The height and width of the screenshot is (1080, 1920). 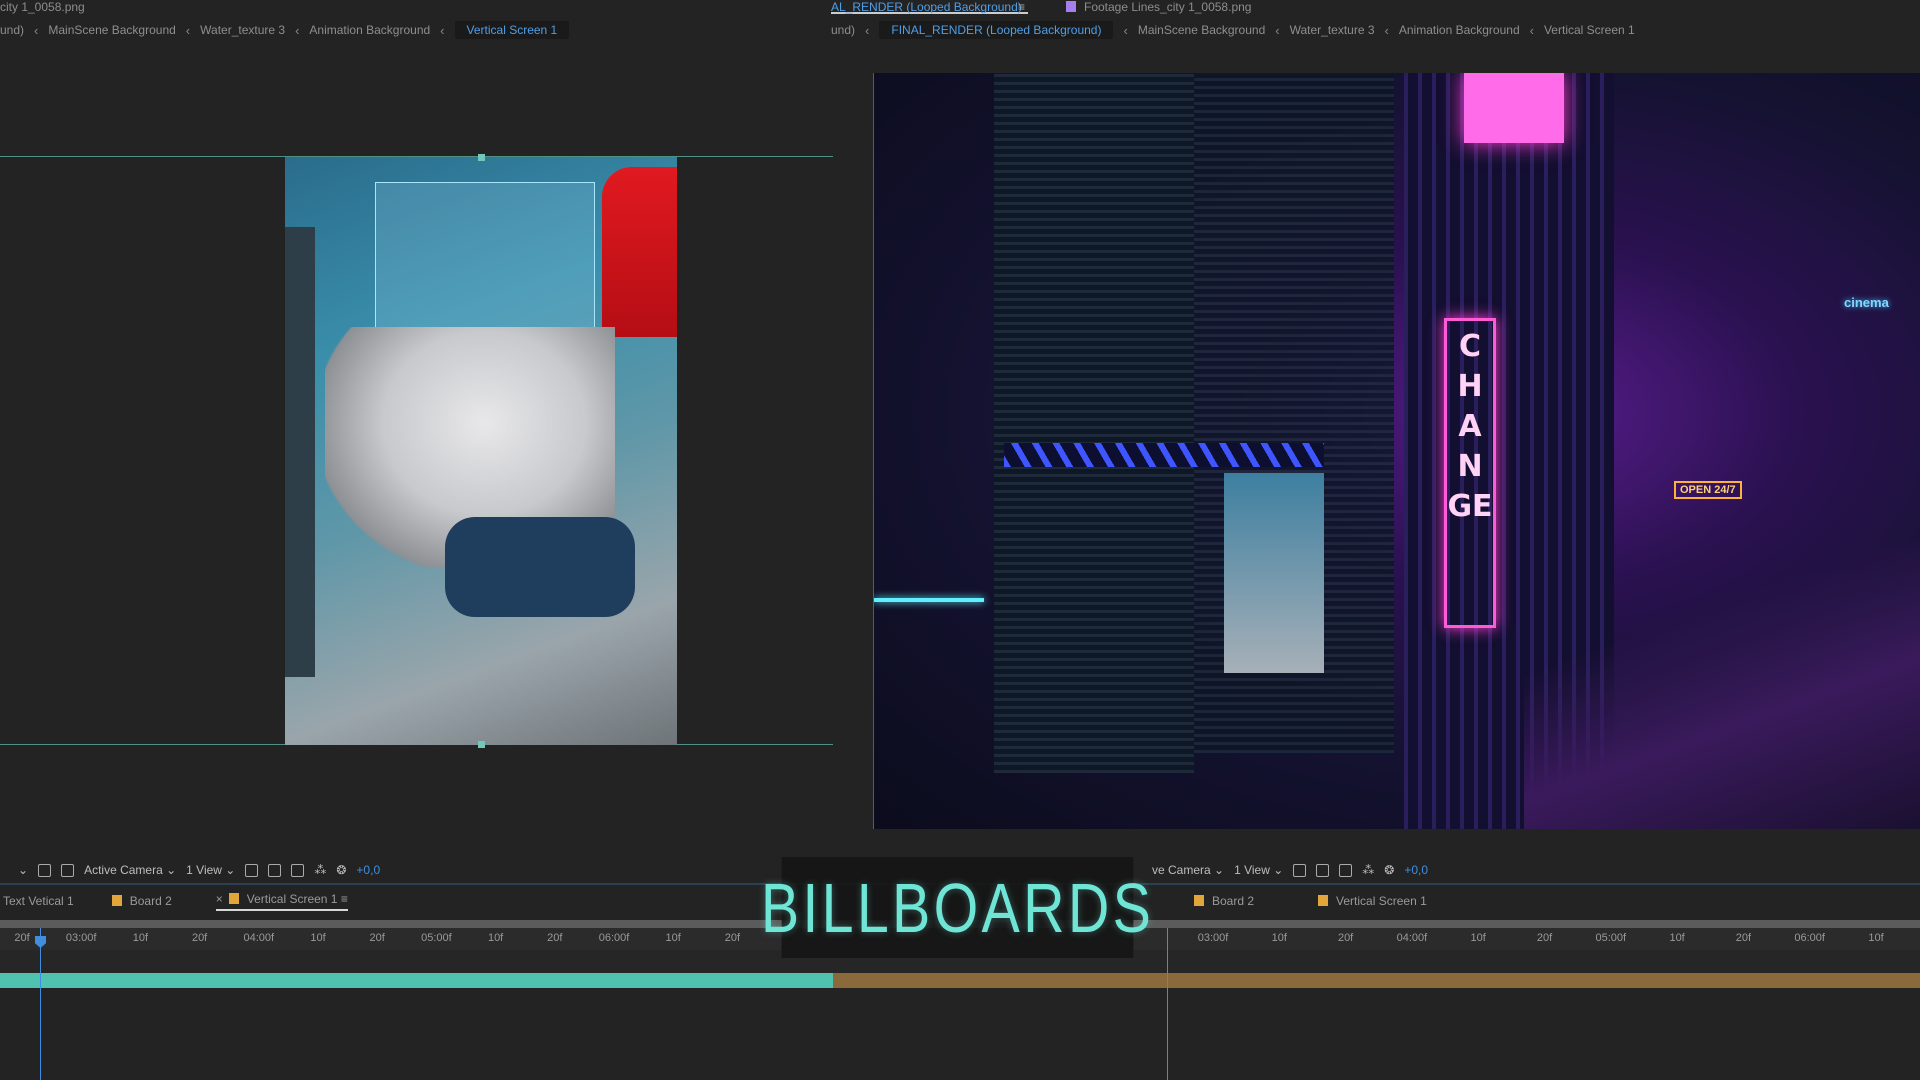 I want to click on tab-text-vetical-1: Text Vetical 1, so click(x=38, y=901).